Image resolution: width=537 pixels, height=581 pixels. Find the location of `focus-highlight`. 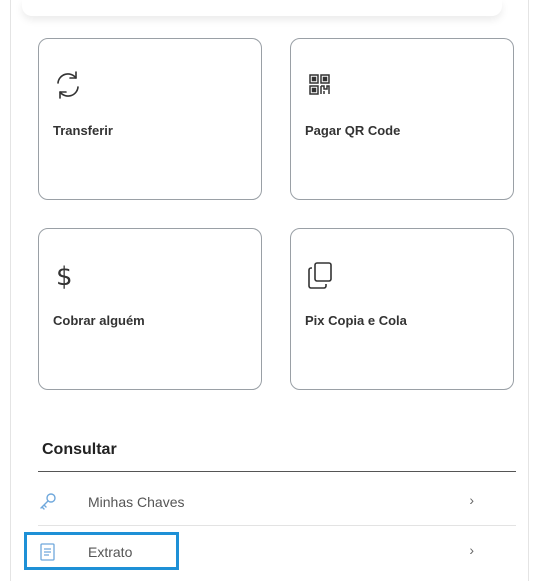

focus-highlight is located at coordinates (101, 551).